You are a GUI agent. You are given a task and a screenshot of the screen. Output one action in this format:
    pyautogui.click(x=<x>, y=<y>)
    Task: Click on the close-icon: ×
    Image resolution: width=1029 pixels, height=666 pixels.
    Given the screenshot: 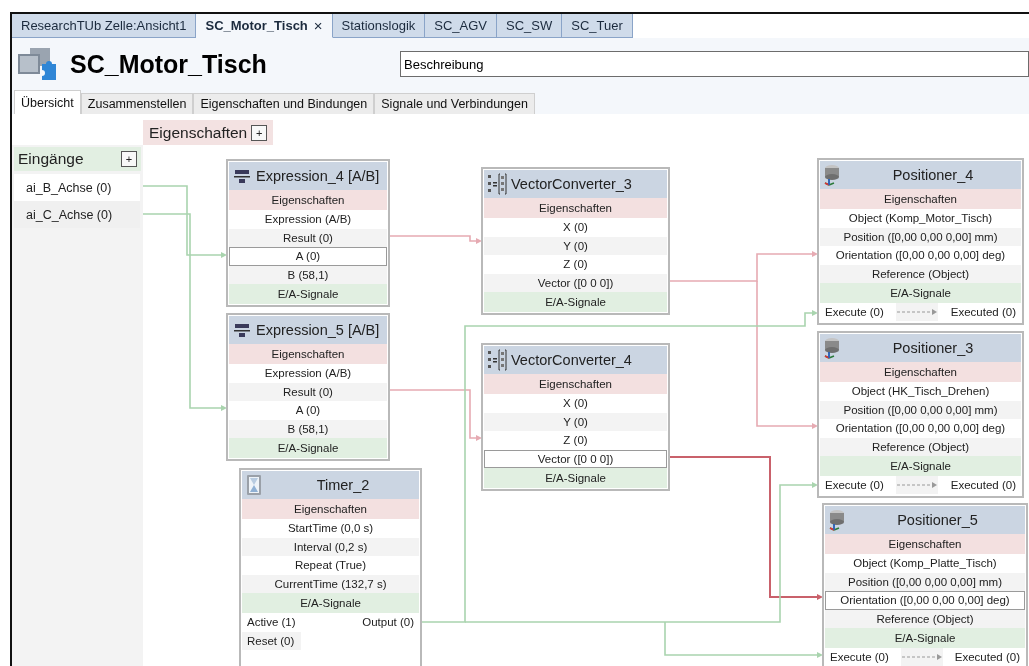 What is the action you would take?
    pyautogui.click(x=318, y=25)
    